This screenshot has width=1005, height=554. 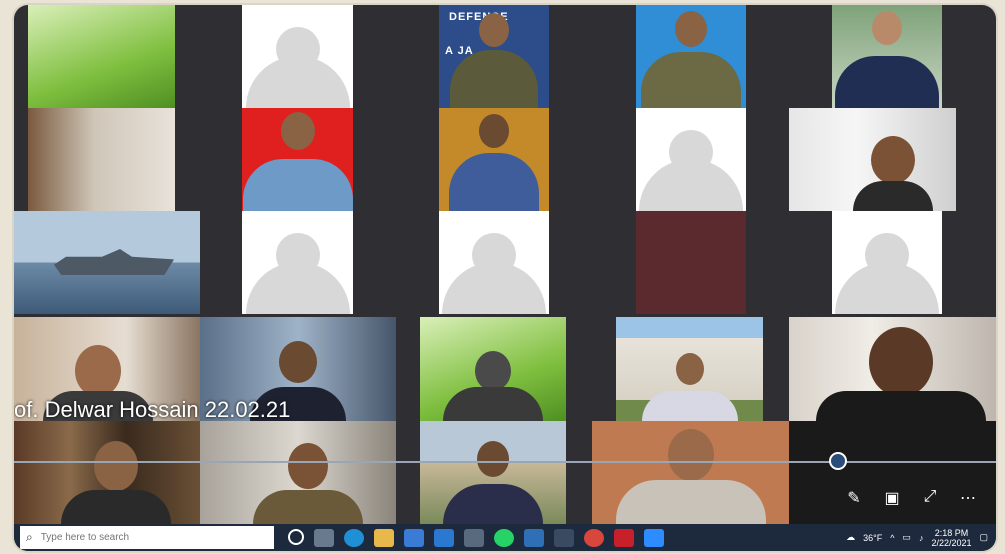 I want to click on windows-taskbar: ⌕ ☁ 36°F ^ ▭ ♪ 2:18 PM 2/22/2, so click(x=505, y=537).